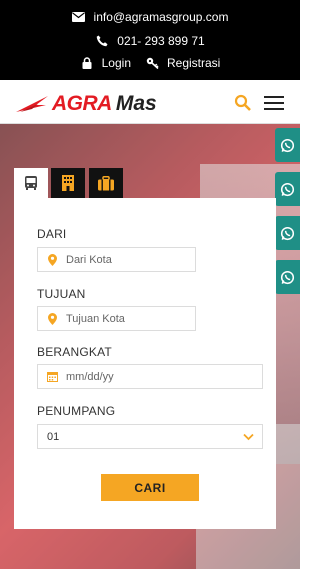  Describe the element at coordinates (136, 103) in the screenshot. I see `logo-mas-text: Mas` at that location.